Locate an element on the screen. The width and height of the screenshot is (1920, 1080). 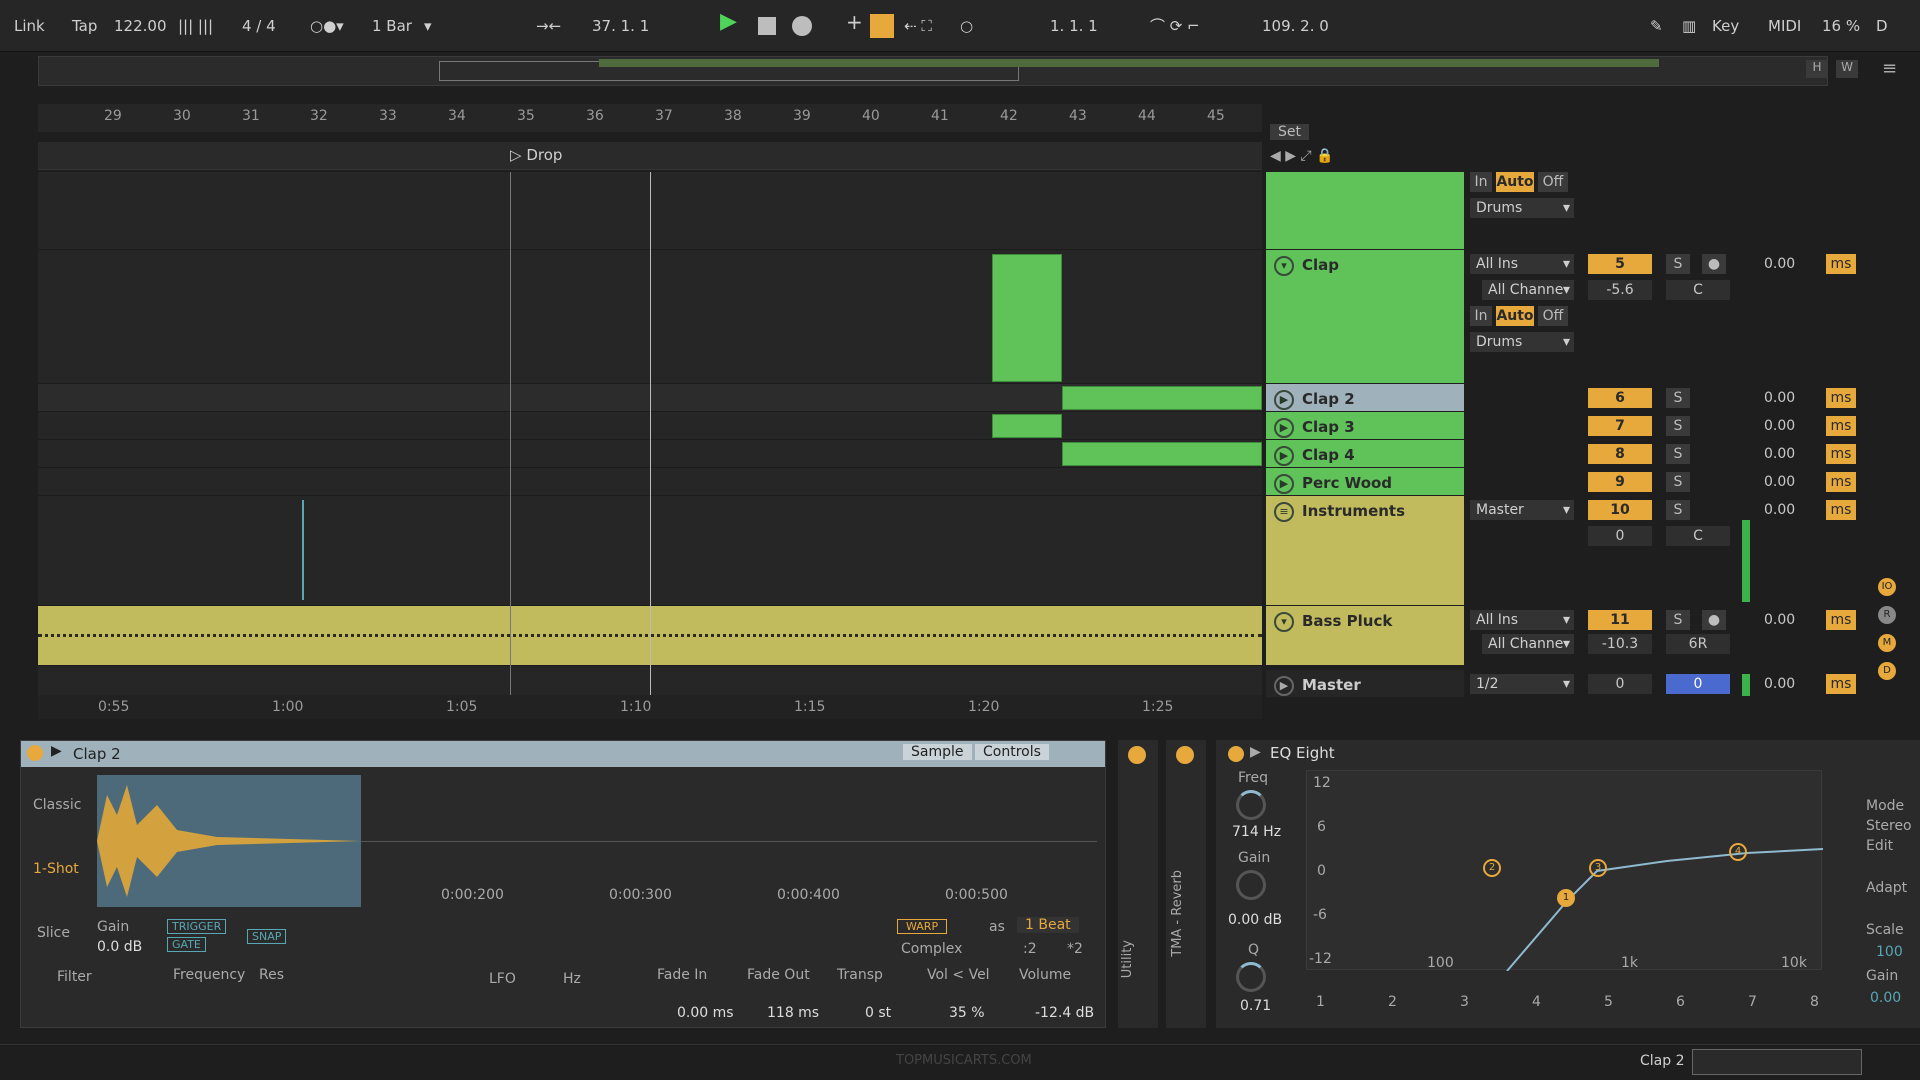
punch-icons: ⌒ ⟳ ⌐ is located at coordinates (1175, 26).